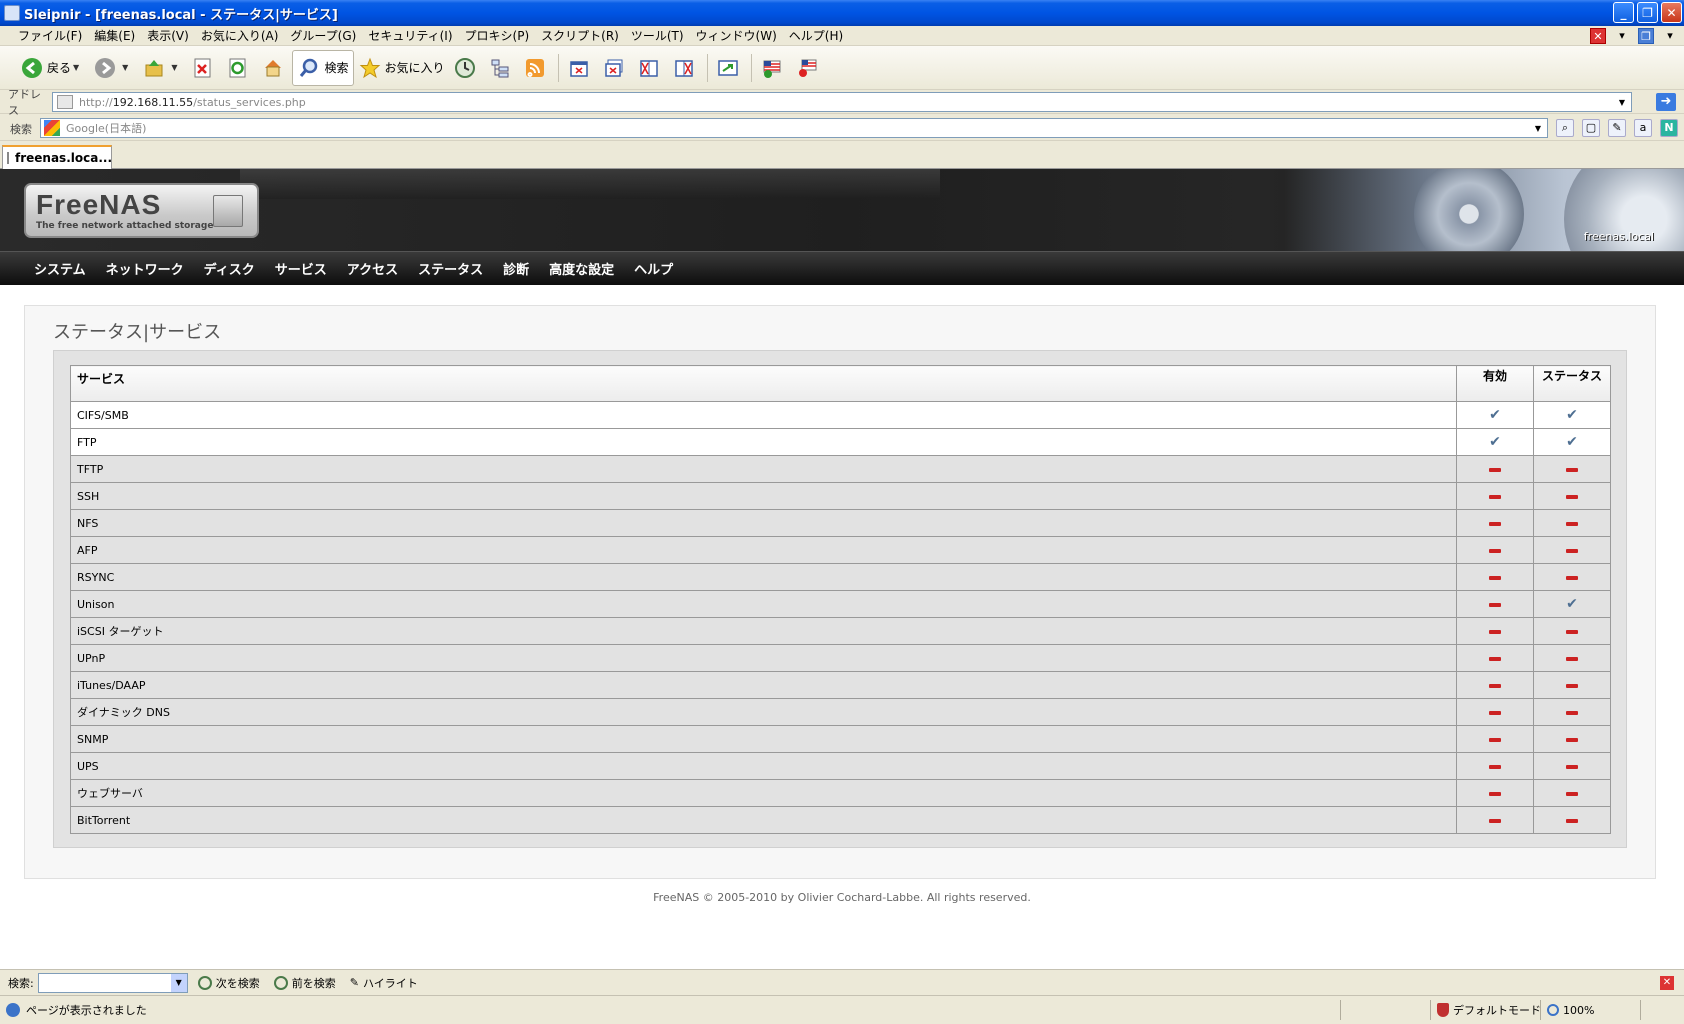 Image resolution: width=1684 pixels, height=1024 pixels. I want to click on restore-button: ❐, so click(1647, 12).